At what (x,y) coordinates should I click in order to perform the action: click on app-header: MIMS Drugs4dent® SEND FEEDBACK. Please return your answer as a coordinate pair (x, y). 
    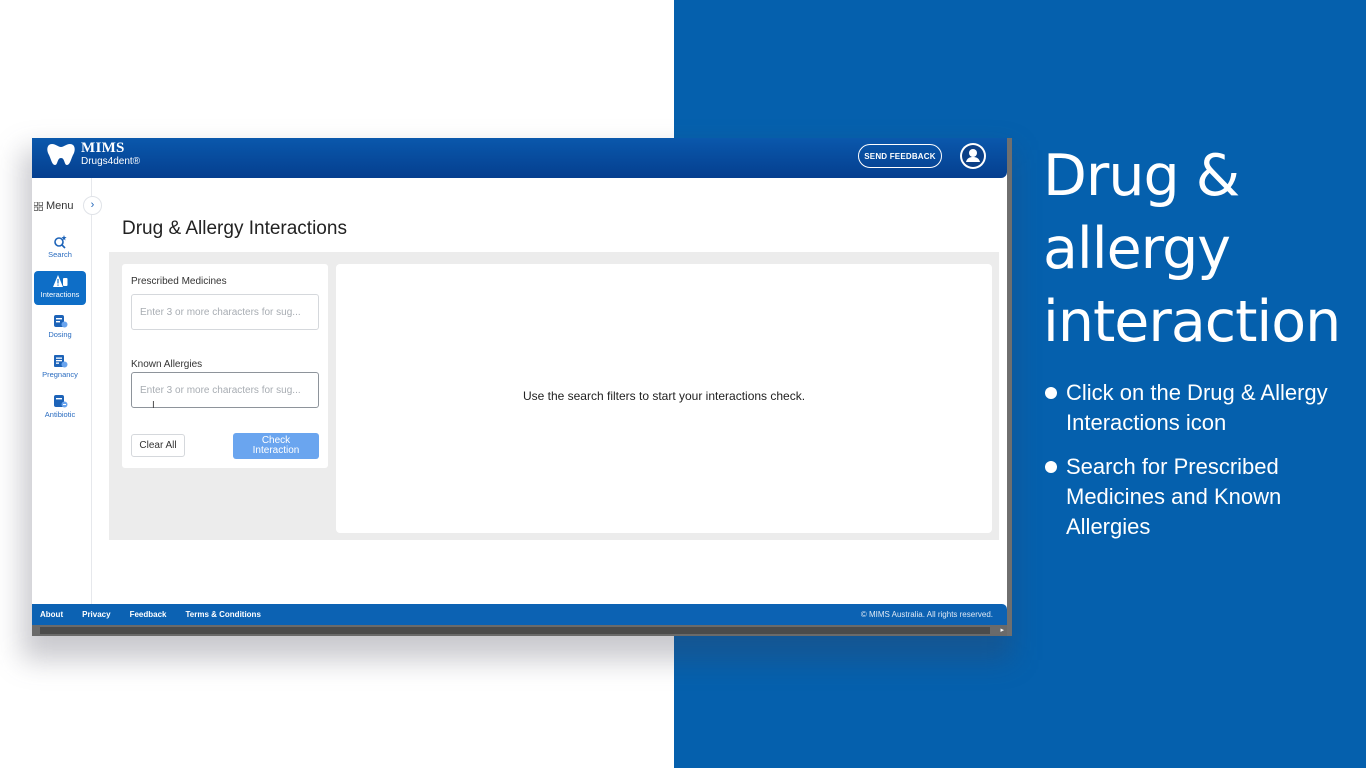
    Looking at the image, I should click on (519, 158).